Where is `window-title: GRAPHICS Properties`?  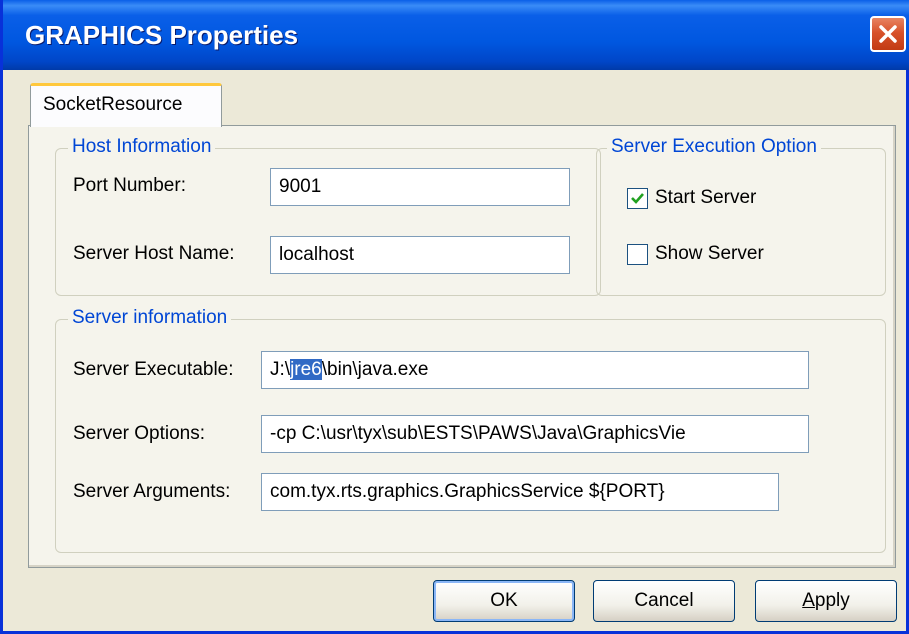 window-title: GRAPHICS Properties is located at coordinates (162, 35).